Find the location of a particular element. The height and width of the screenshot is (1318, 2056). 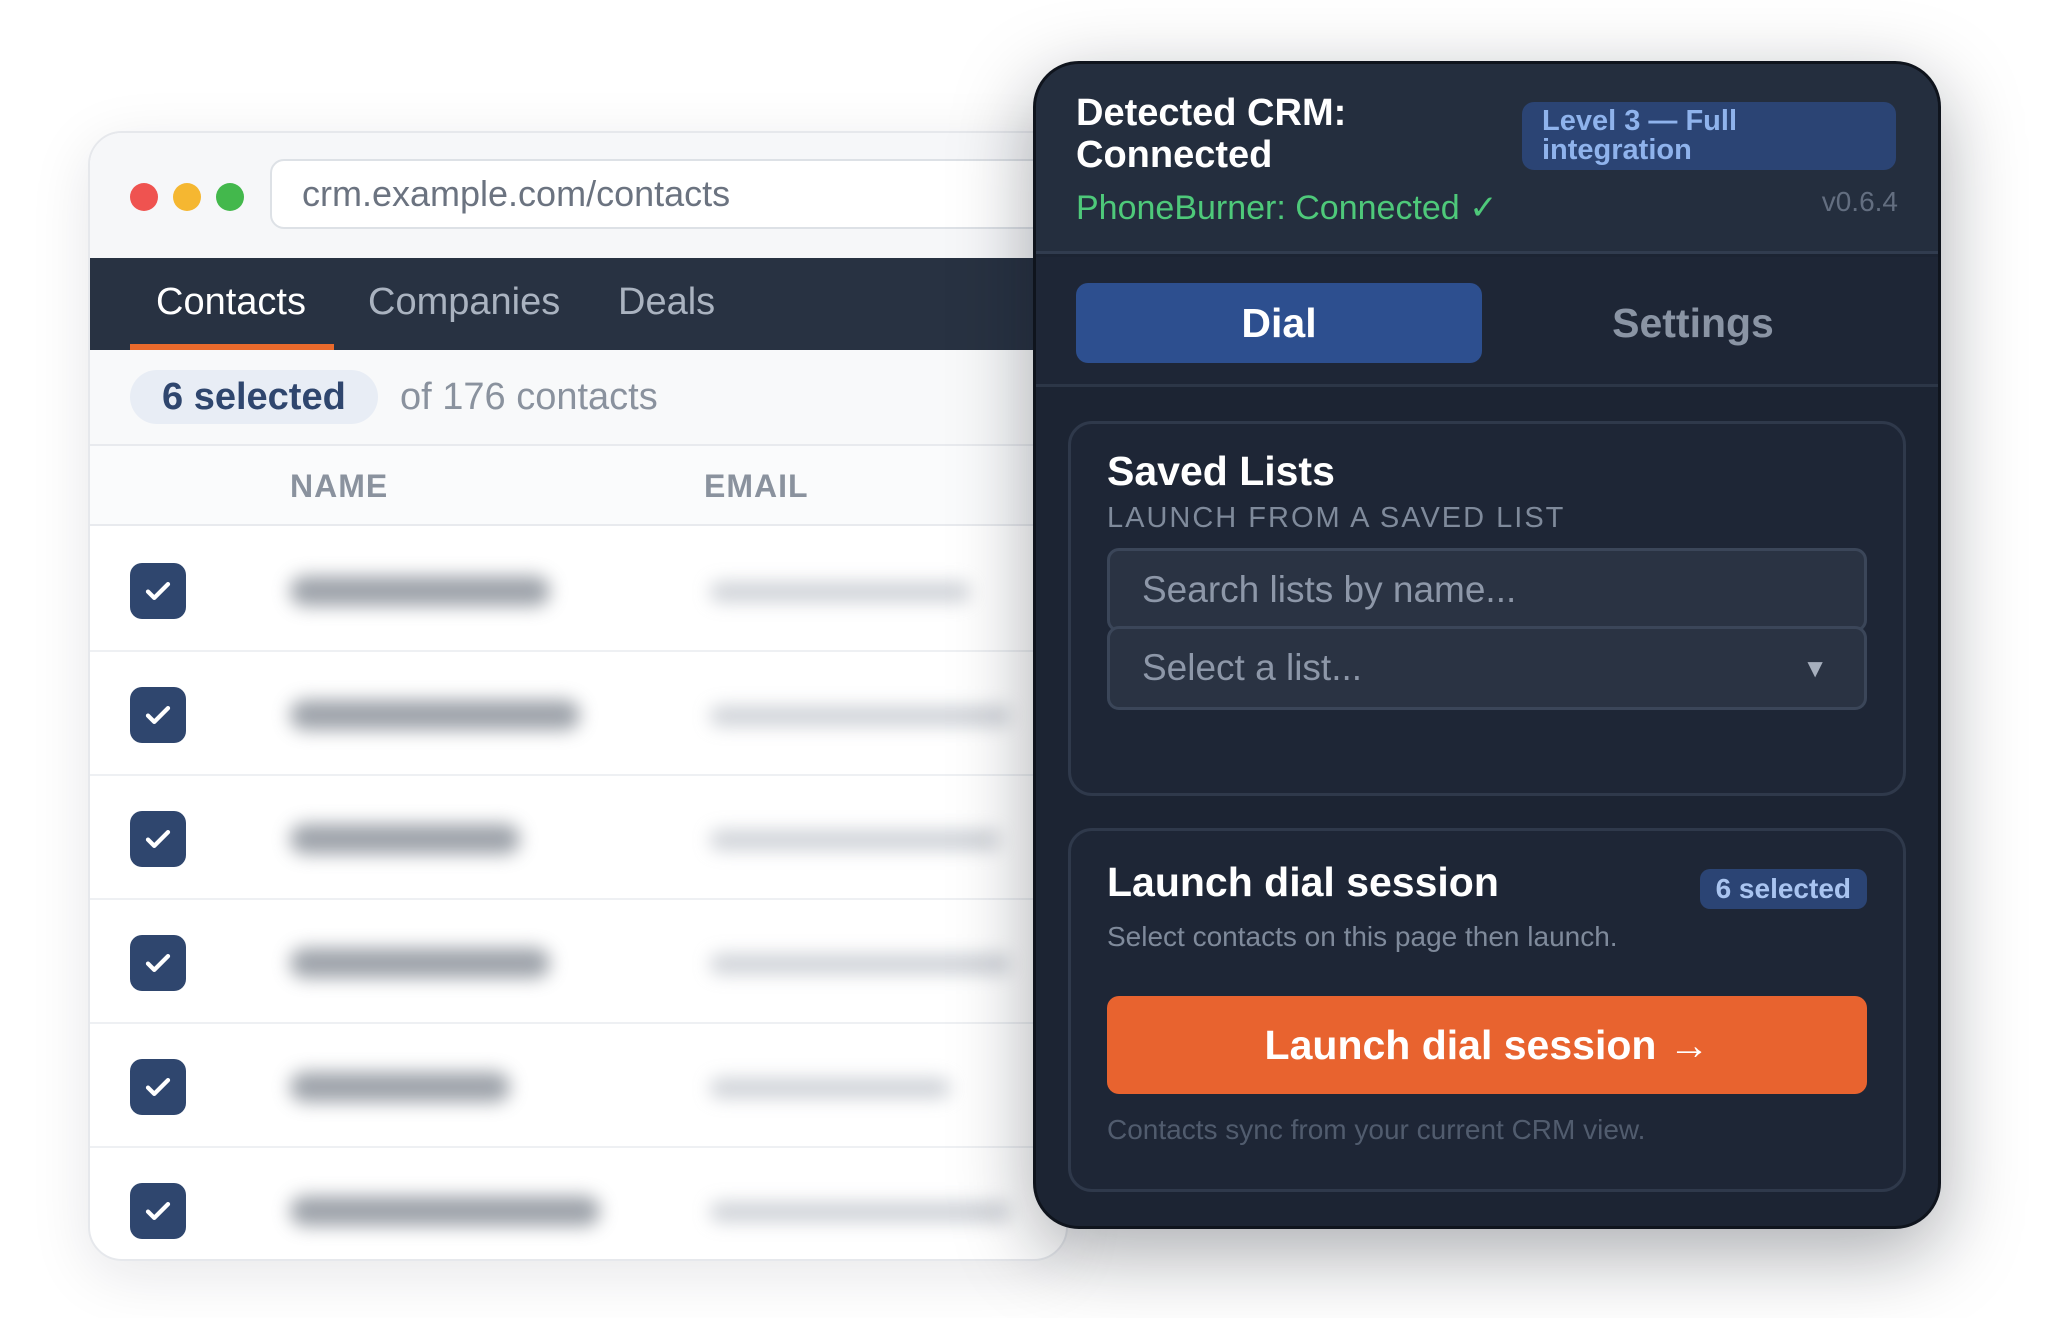

address-bar: crm.example.com/contacts is located at coordinates (668, 194).